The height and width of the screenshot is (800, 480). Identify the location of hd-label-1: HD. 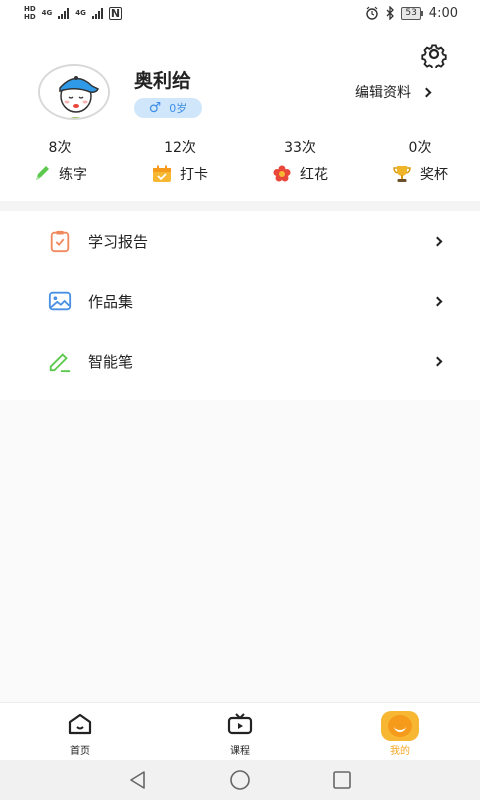
(30, 9).